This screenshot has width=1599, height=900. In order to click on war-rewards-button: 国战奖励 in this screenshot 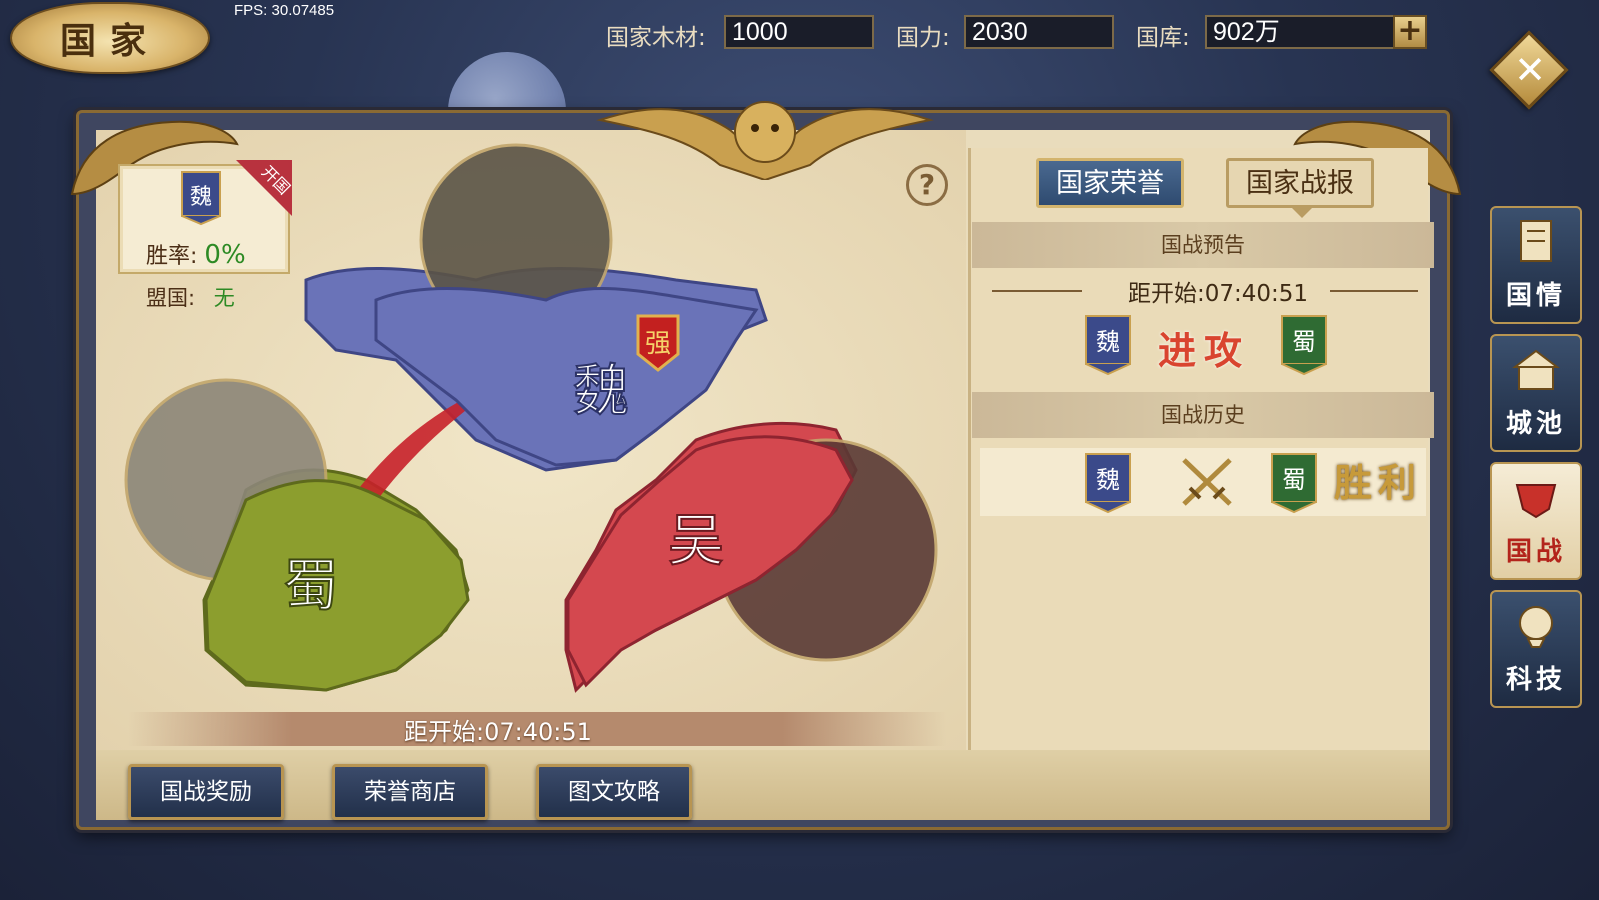, I will do `click(206, 792)`.